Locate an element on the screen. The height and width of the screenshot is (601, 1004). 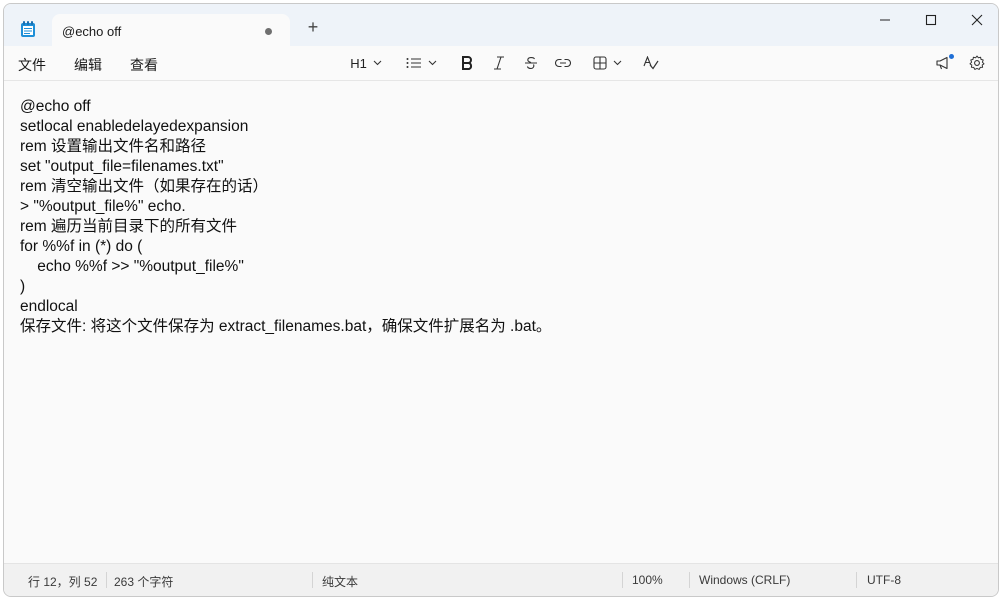
close-button is located at coordinates (976, 20).